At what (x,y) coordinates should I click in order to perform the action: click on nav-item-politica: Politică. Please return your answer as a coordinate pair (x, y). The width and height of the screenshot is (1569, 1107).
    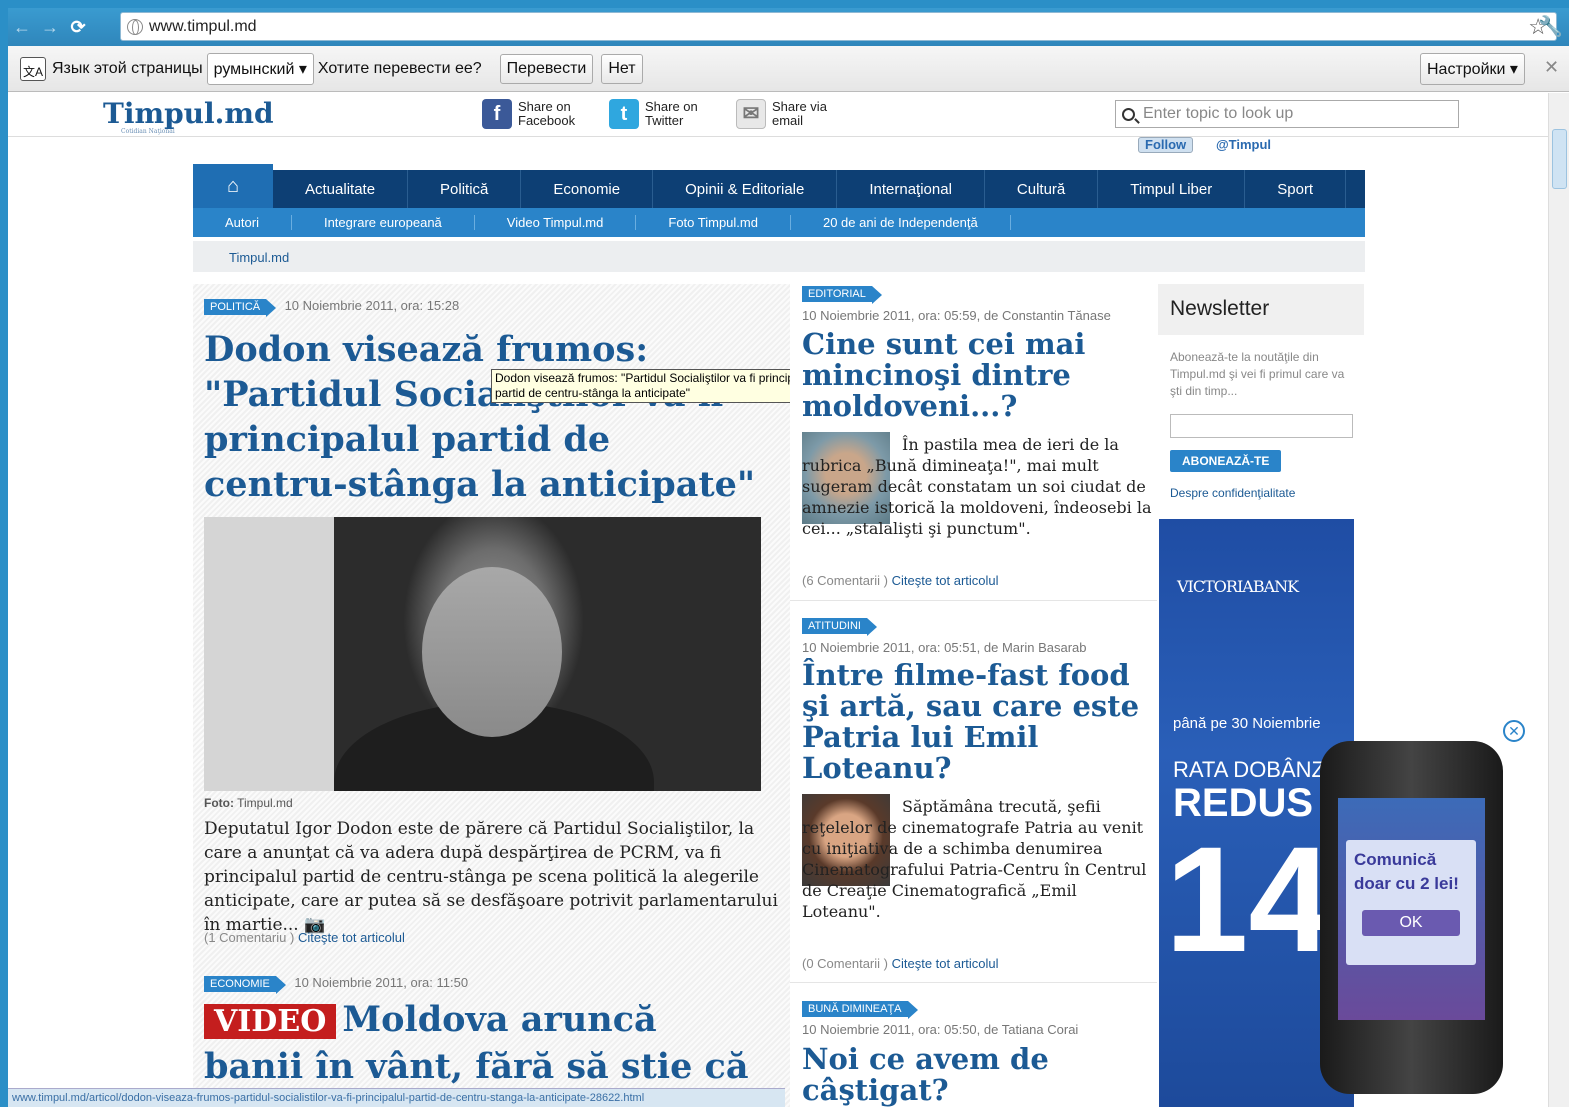
    Looking at the image, I should click on (465, 189).